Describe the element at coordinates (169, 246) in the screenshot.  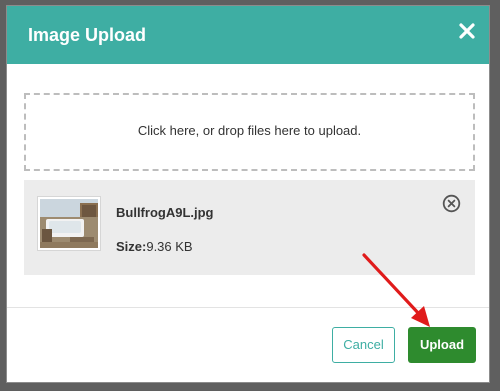
I see `file-size-value: 9.36 KB` at that location.